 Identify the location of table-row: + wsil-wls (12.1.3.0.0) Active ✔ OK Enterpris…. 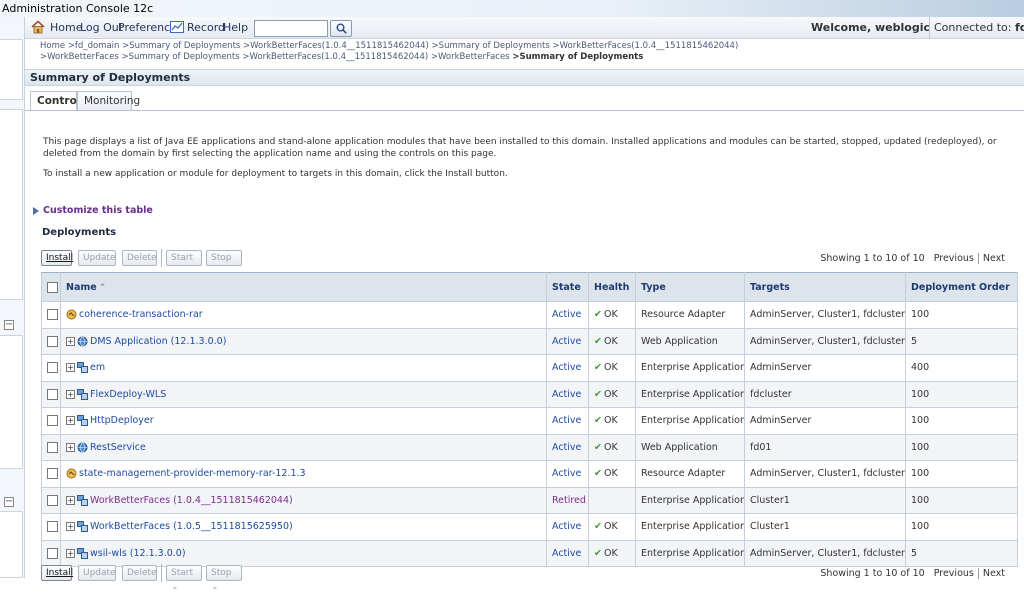
(529, 553).